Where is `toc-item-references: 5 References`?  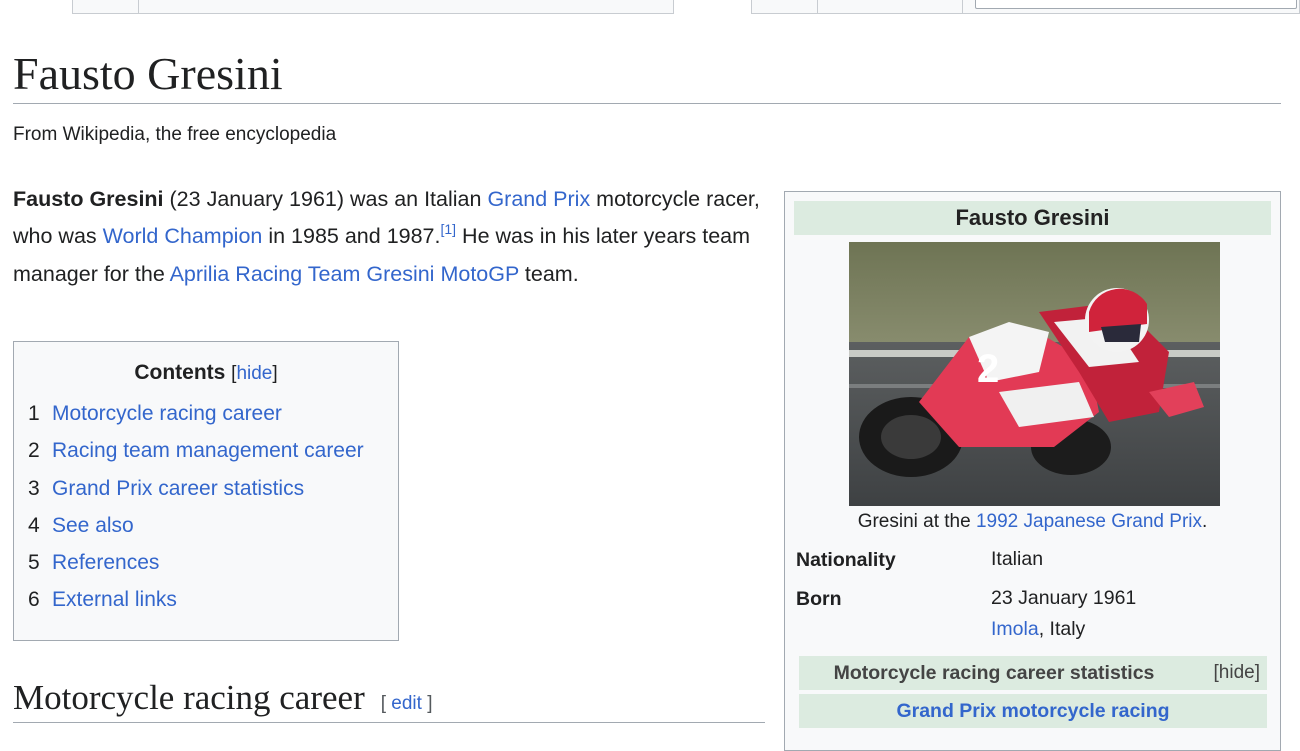
toc-item-references: 5 References is located at coordinates (196, 567).